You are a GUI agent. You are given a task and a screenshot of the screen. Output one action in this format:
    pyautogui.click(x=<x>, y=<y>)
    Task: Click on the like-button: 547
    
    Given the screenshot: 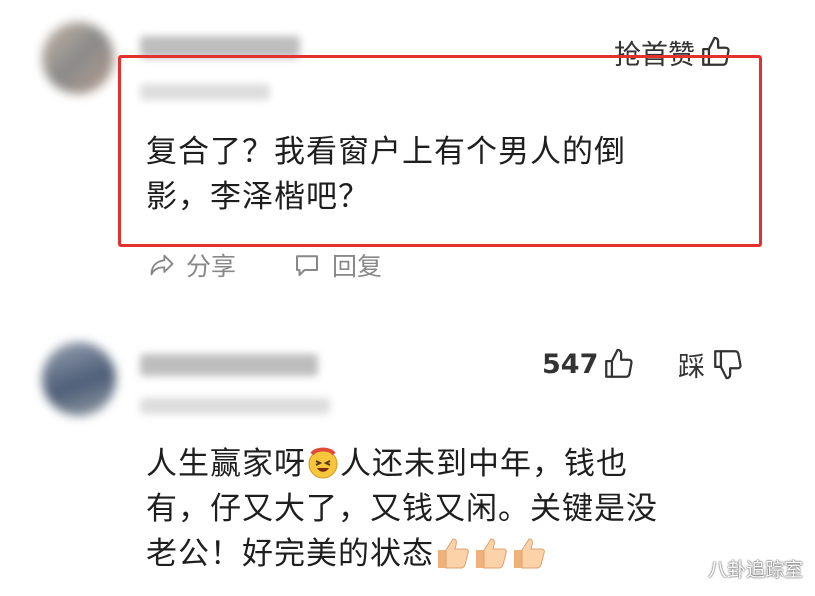 What is the action you would take?
    pyautogui.click(x=589, y=364)
    